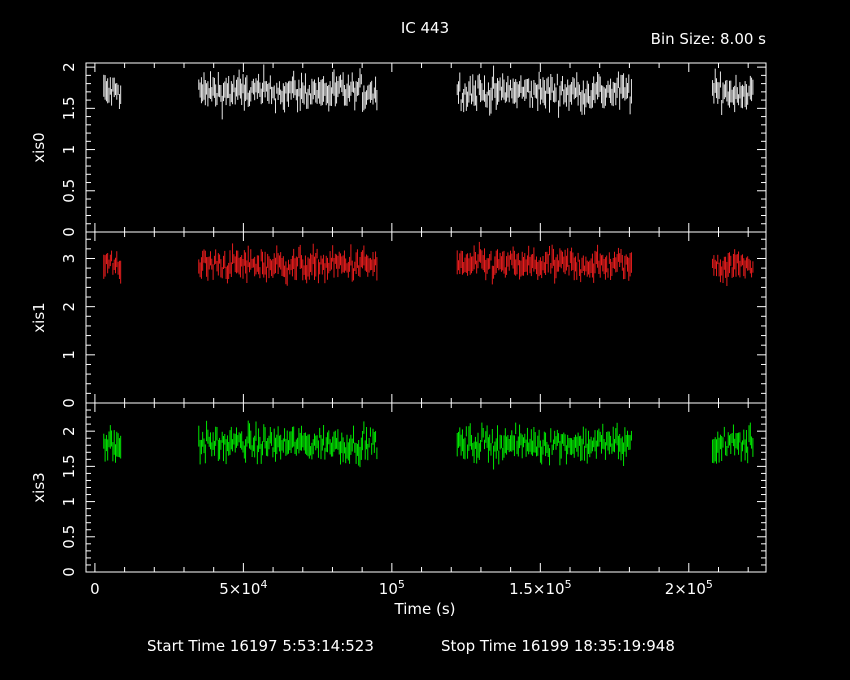 The height and width of the screenshot is (680, 850). Describe the element at coordinates (558, 646) in the screenshot. I see `stop-time-label: Stop Time 16199 18:35:19:948` at that location.